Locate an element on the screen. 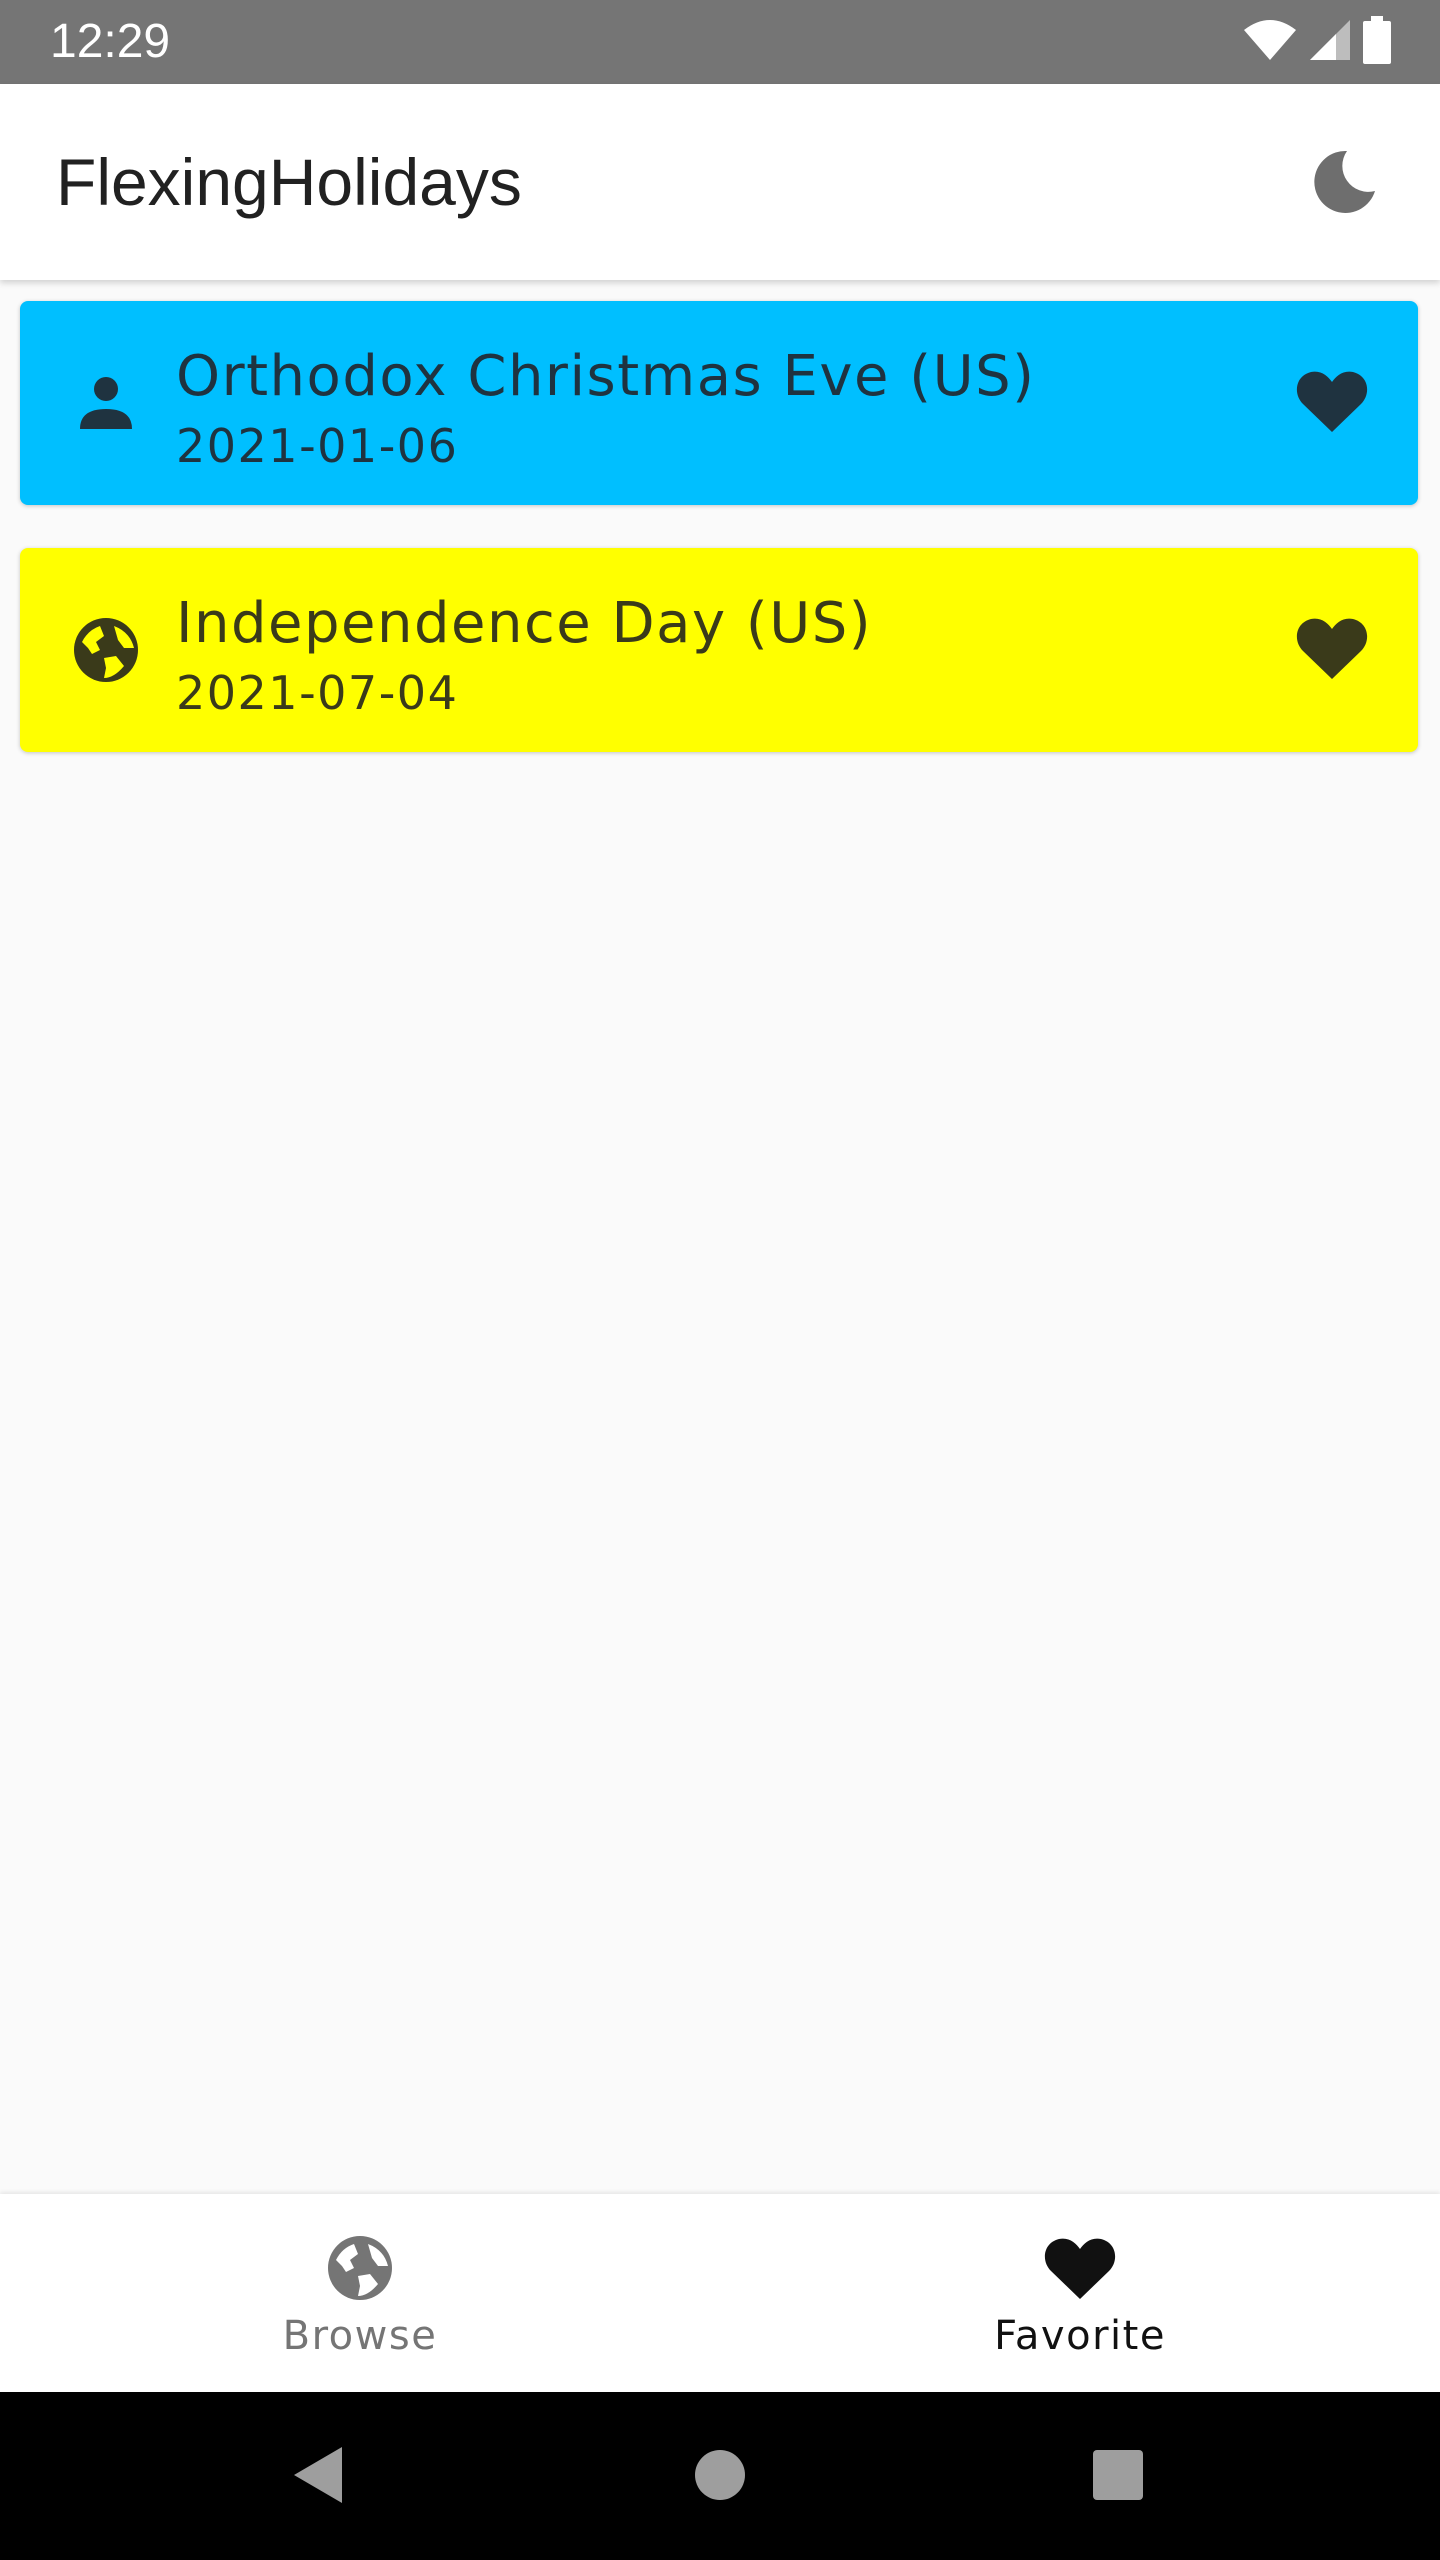  nav-item-favorite: Favorite is located at coordinates (1080, 2293).